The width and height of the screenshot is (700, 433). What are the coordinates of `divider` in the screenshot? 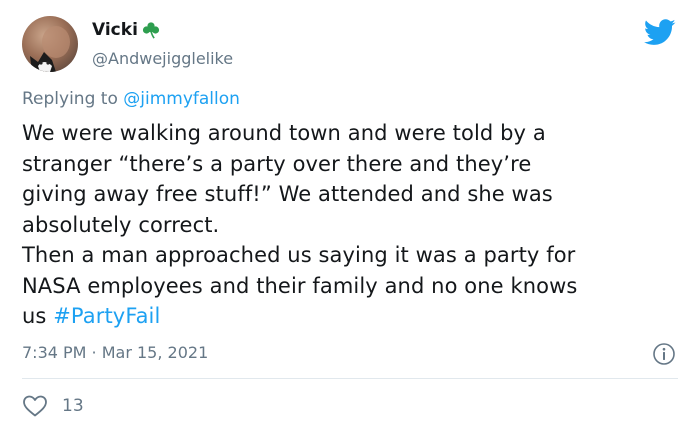 It's located at (350, 378).